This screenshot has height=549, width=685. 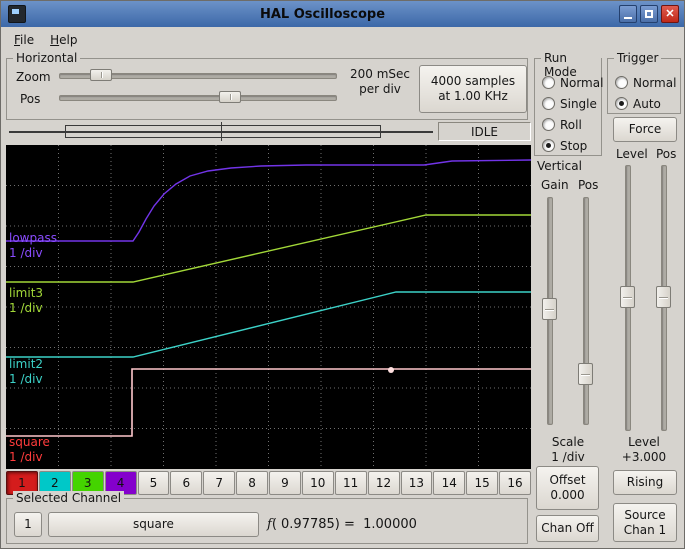 What do you see at coordinates (186, 483) in the screenshot?
I see `channel-button-6: 6` at bounding box center [186, 483].